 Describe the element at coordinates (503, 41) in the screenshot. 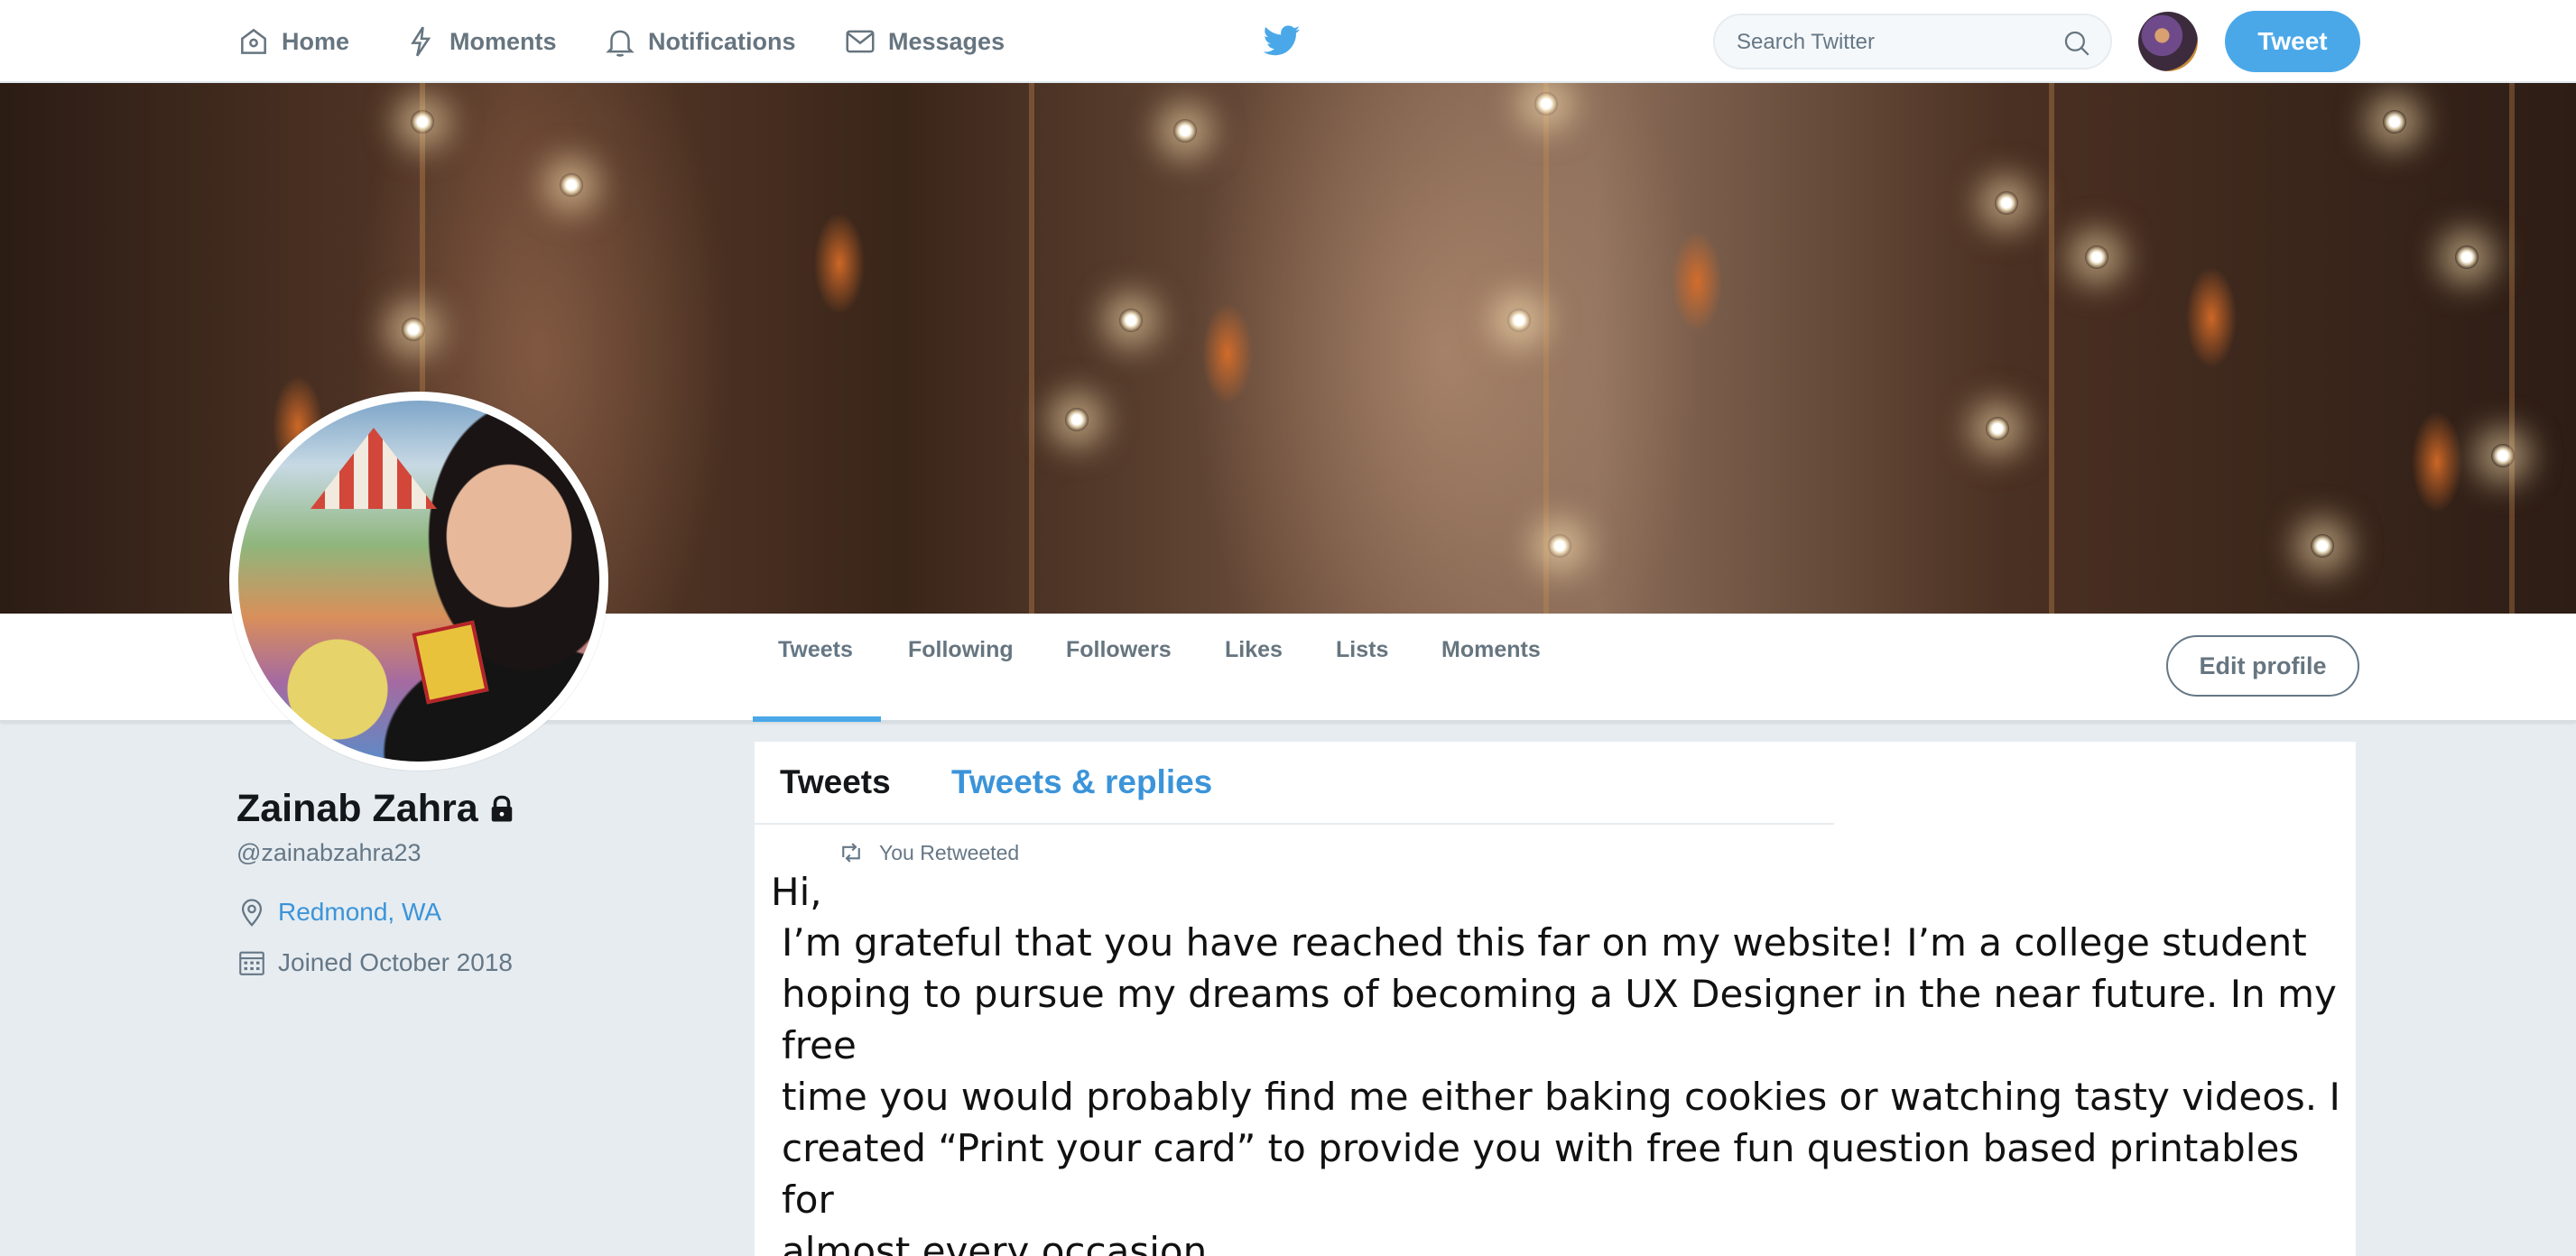

I see `nav-moments-label: Moments` at that location.